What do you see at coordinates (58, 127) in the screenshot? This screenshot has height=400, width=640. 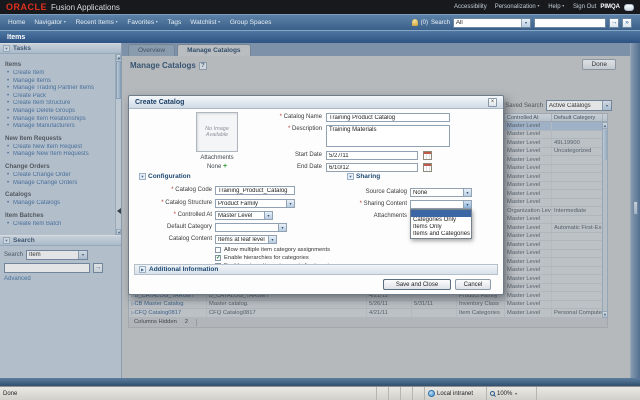 I see `task-item: Manage Manufacturers` at bounding box center [58, 127].